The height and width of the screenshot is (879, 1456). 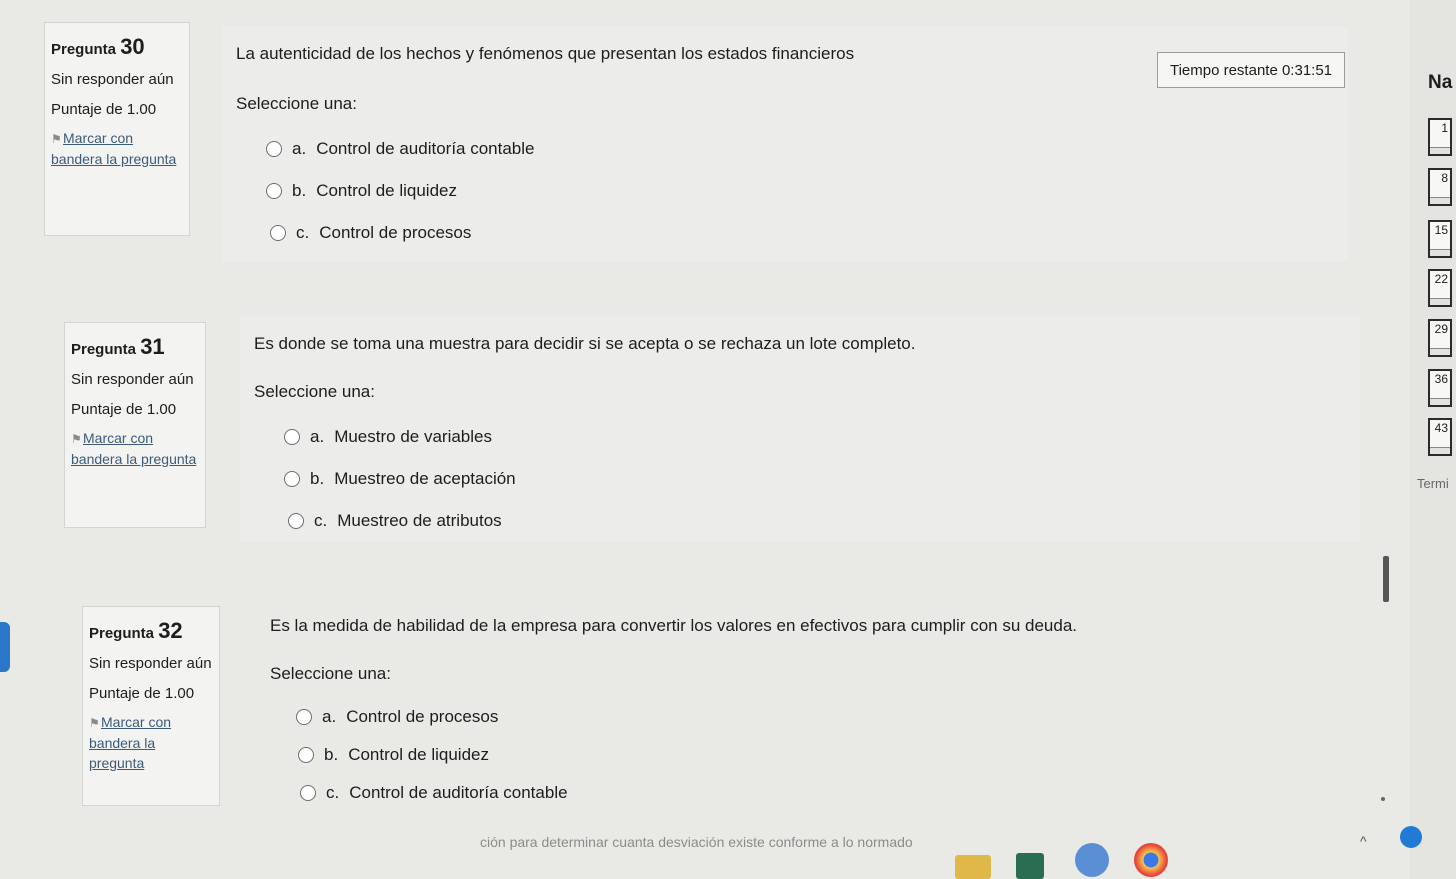 What do you see at coordinates (800, 521) in the screenshot?
I see `answer-option-c: c. Muestreo de atributos` at bounding box center [800, 521].